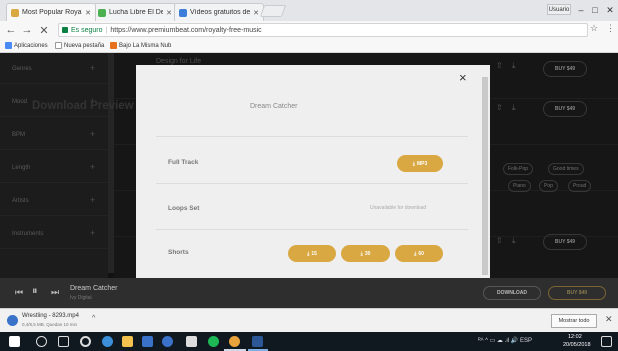 The height and width of the screenshot is (351, 618). What do you see at coordinates (273, 11) in the screenshot?
I see `new-tab-button` at bounding box center [273, 11].